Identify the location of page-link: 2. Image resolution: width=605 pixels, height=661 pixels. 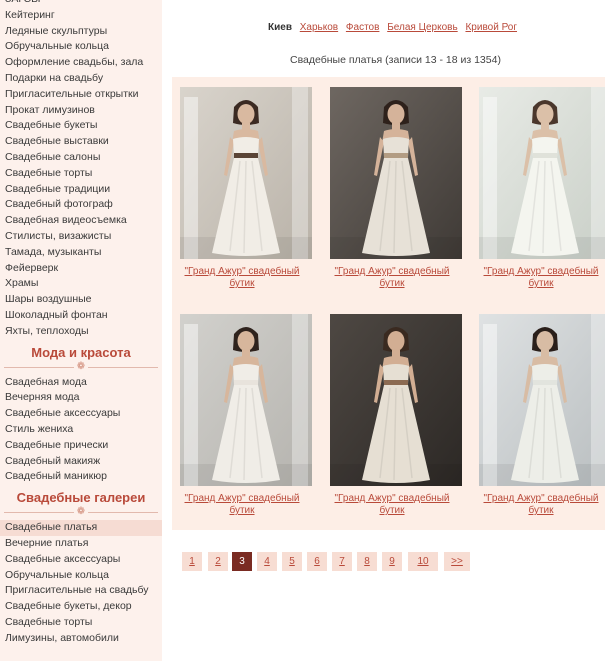
(218, 561).